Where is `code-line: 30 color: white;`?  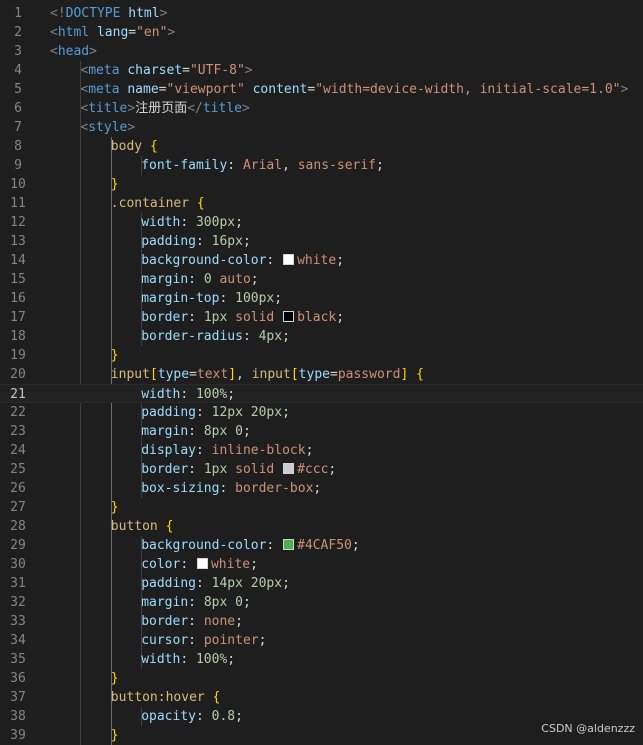 code-line: 30 color: white; is located at coordinates (321, 564).